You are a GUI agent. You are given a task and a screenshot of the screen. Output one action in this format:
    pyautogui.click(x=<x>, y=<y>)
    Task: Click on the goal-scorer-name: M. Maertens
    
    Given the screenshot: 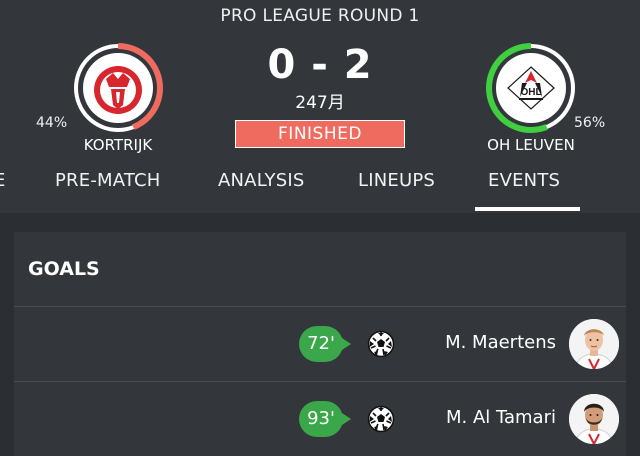 What is the action you would take?
    pyautogui.click(x=500, y=342)
    